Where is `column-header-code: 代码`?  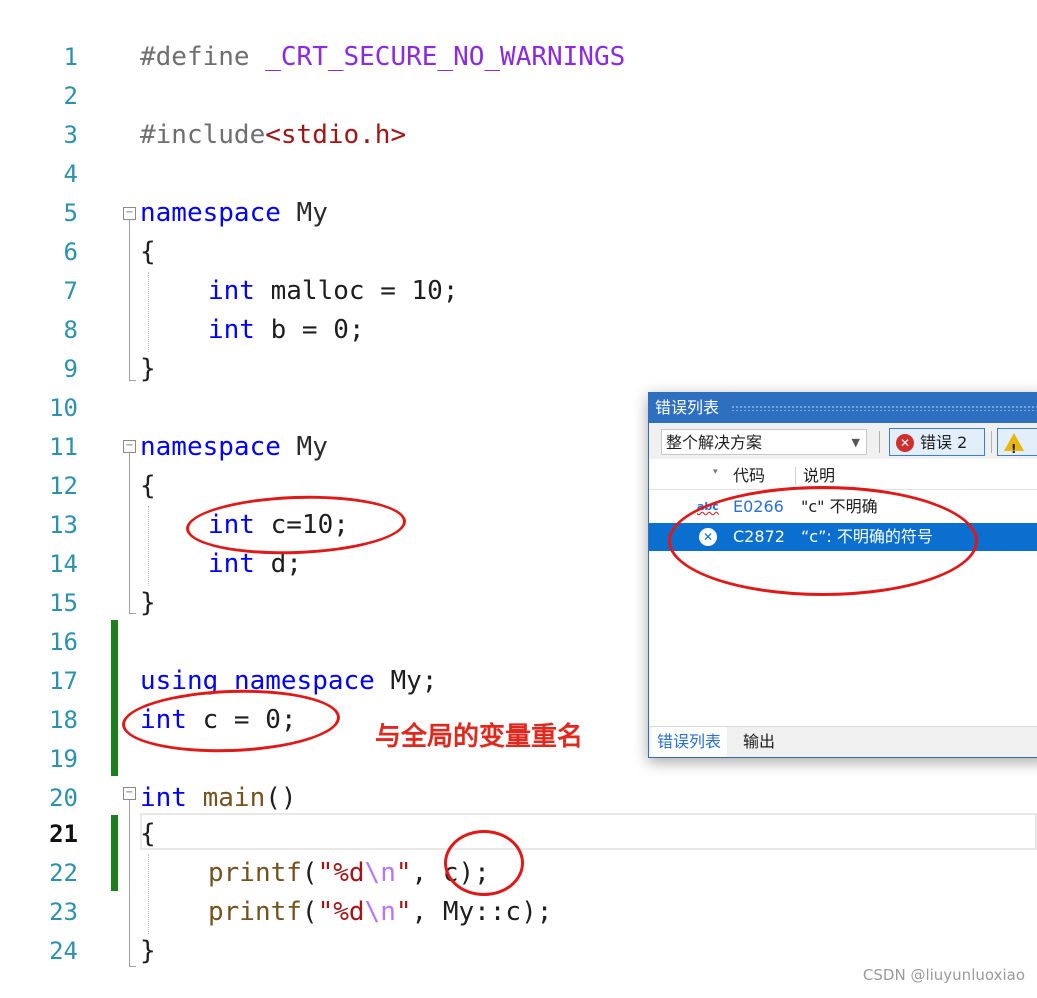
column-header-code: 代码 is located at coordinates (749, 476).